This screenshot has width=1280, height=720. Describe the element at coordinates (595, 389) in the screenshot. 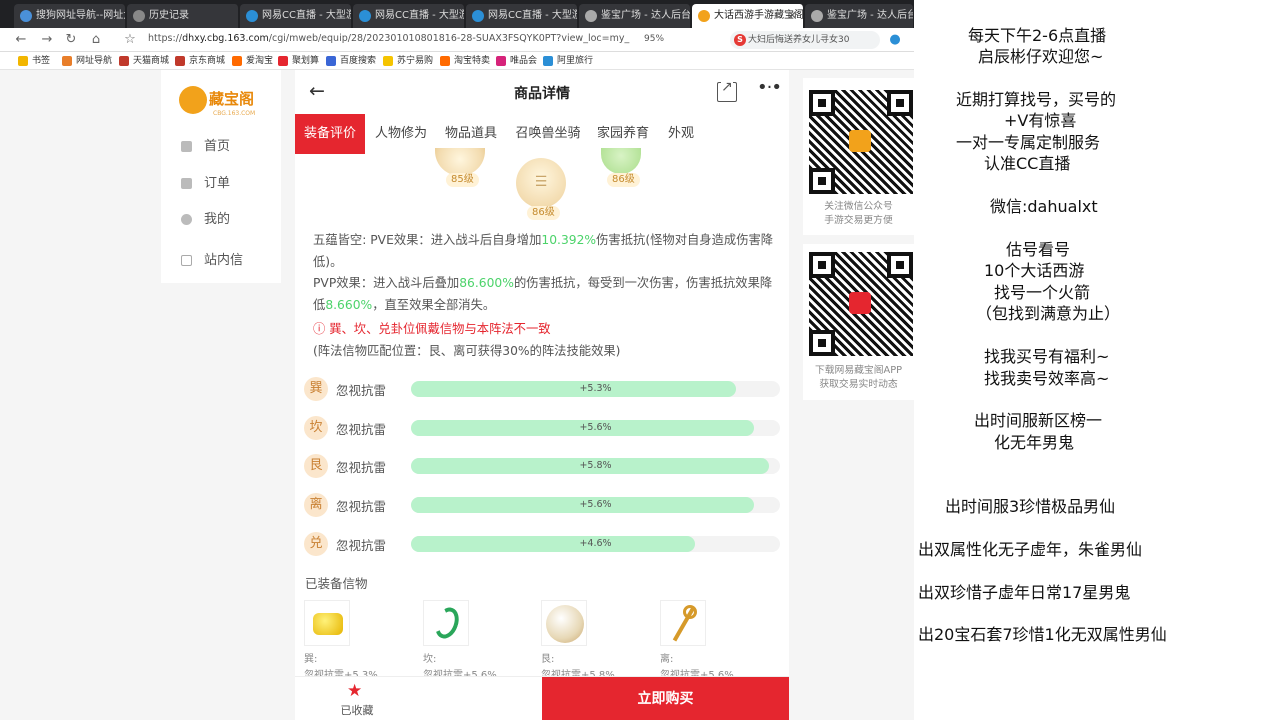

I see `attribute-bar: +5.3%` at that location.